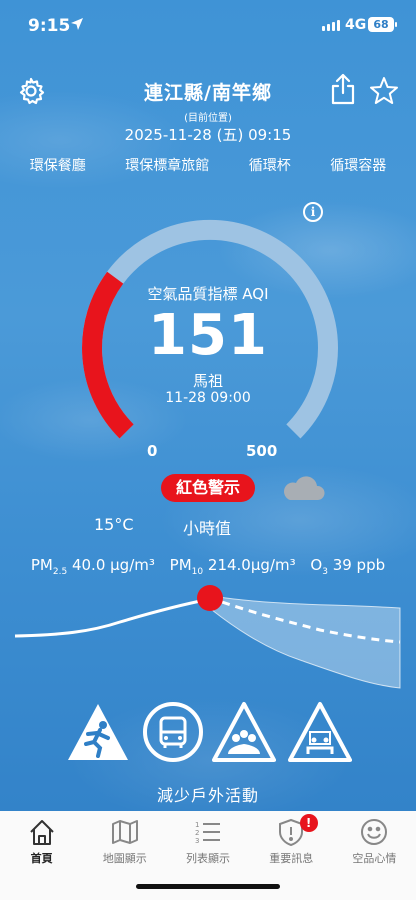 Image resolution: width=416 pixels, height=900 pixels. I want to click on share-icon, so click(343, 89).